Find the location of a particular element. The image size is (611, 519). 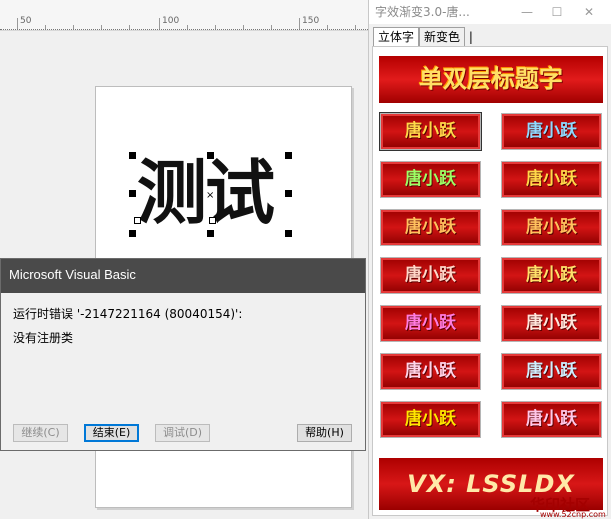

style-button-5: 唐小跃 is located at coordinates (430, 227).